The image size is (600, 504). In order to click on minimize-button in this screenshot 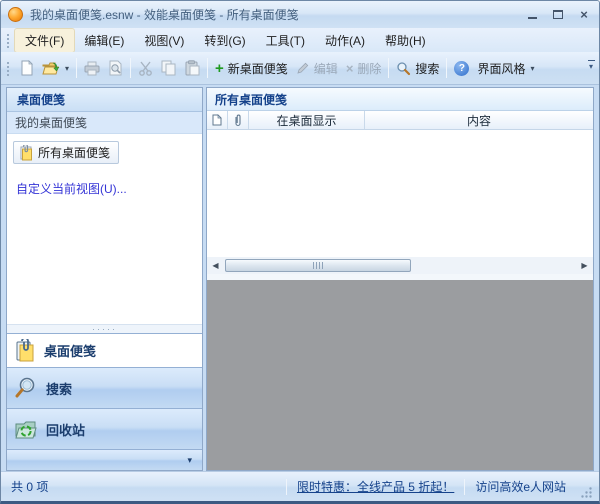, I will do `click(532, 15)`.